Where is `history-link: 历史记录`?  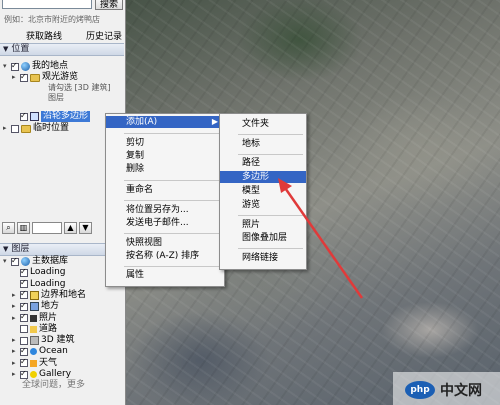 history-link: 历史记录 is located at coordinates (104, 35).